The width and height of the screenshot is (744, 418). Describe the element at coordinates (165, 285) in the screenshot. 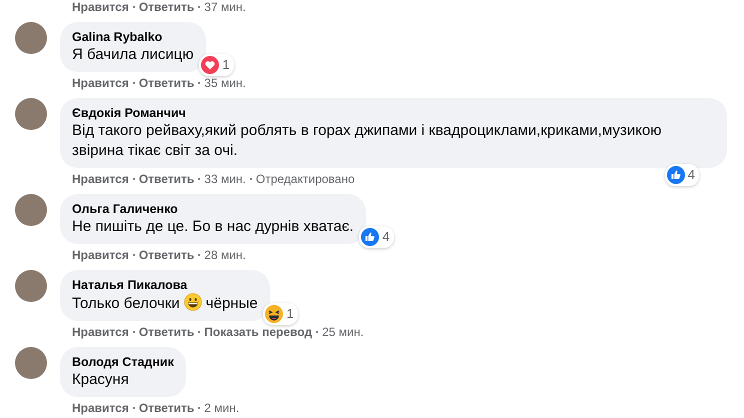

I see `author-name: Наталья Пикалова` at that location.